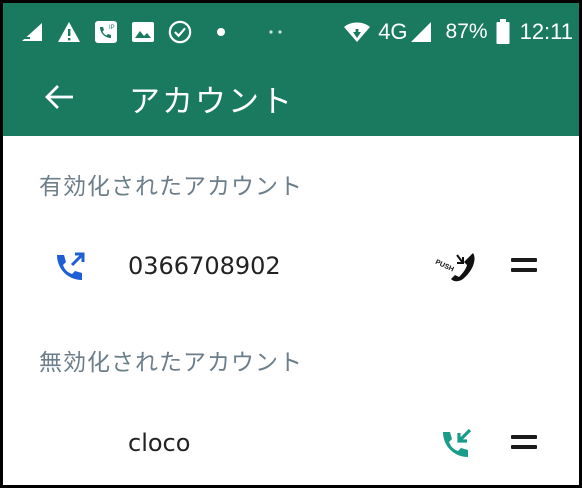 The width and height of the screenshot is (582, 488). I want to click on phone-outgoing-icon, so click(70, 267).